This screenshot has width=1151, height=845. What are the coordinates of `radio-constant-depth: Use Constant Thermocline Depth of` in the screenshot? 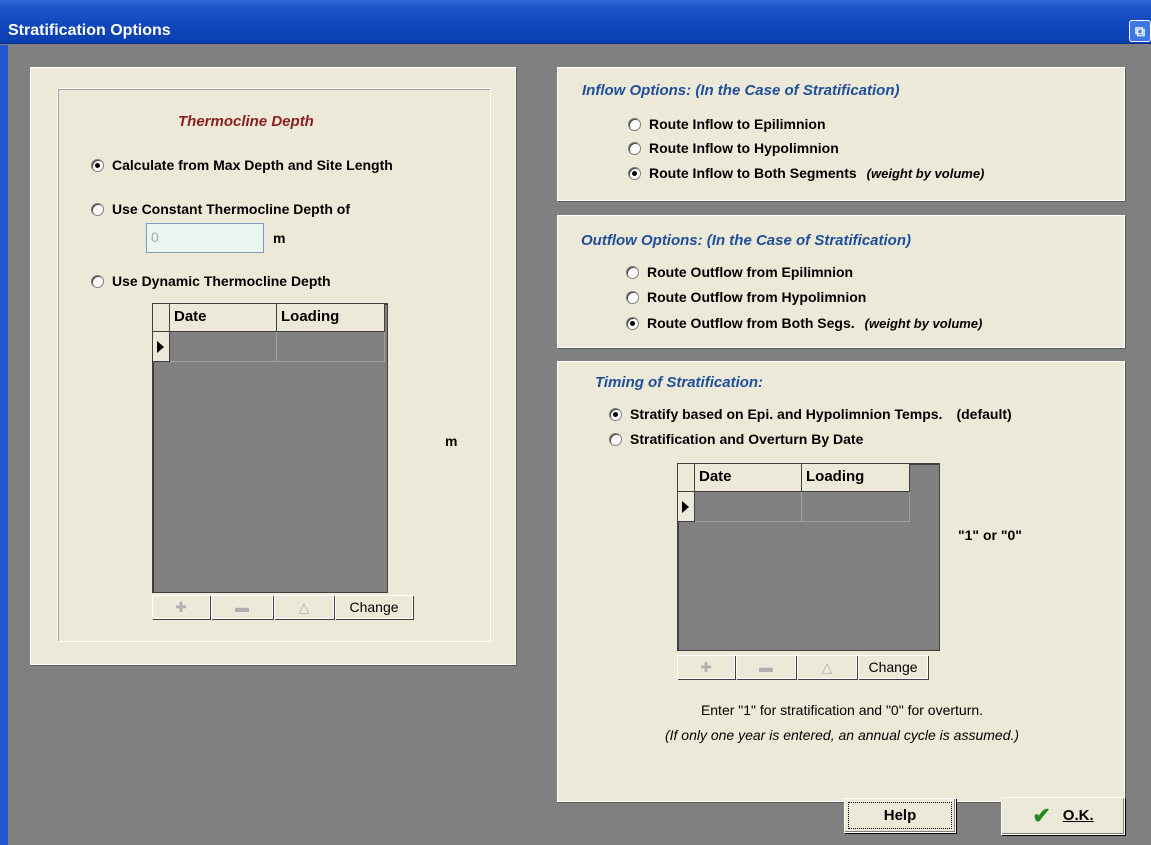 It's located at (220, 209).